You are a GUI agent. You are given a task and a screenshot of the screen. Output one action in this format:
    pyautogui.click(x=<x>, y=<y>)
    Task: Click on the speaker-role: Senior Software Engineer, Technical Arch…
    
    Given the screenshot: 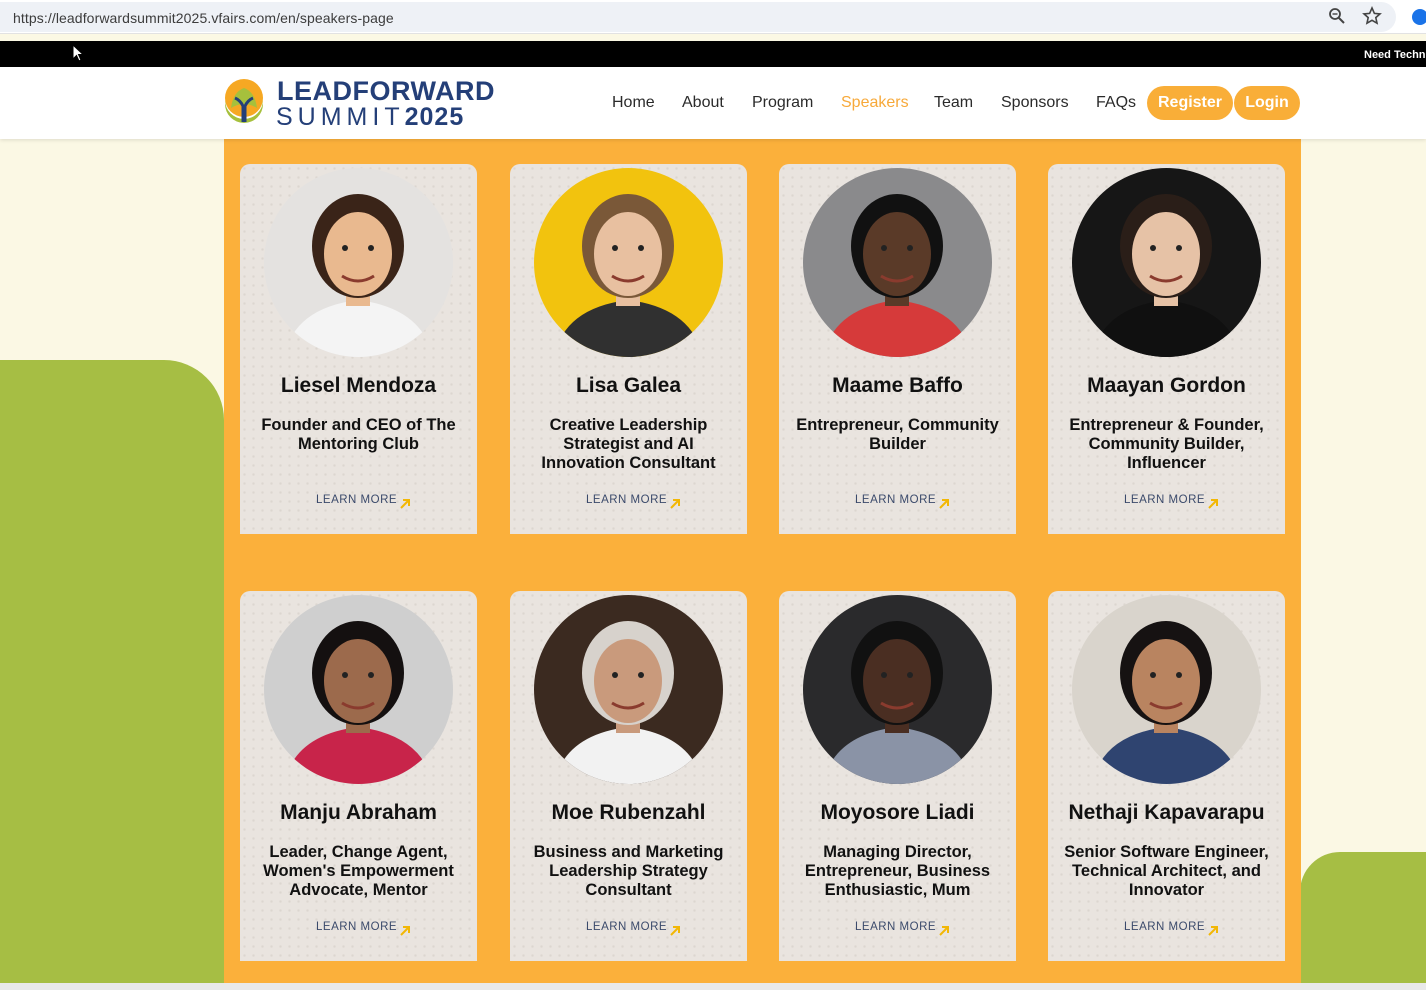 What is the action you would take?
    pyautogui.click(x=1166, y=871)
    